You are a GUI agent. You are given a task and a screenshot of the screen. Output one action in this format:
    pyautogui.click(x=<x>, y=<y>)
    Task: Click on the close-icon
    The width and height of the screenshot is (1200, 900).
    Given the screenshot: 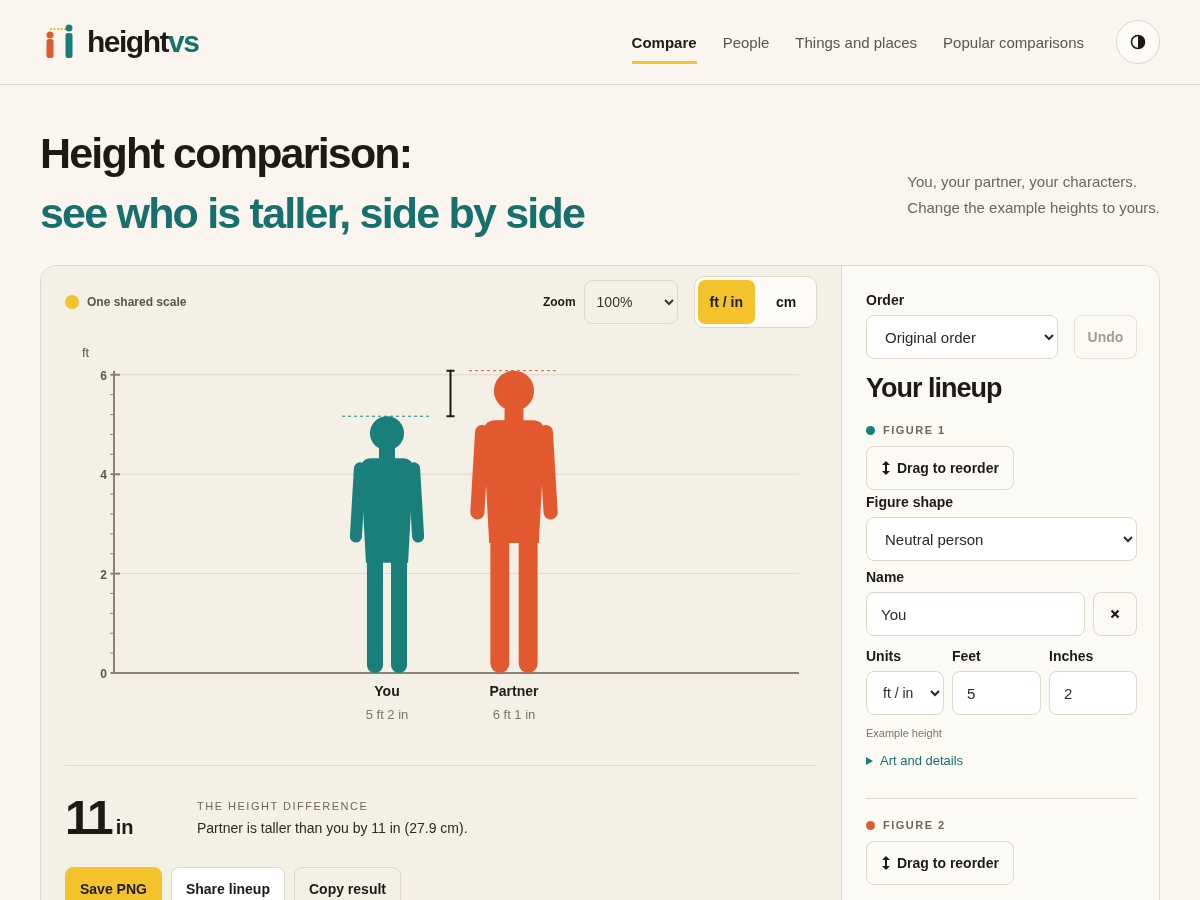 What is the action you would take?
    pyautogui.click(x=1115, y=614)
    